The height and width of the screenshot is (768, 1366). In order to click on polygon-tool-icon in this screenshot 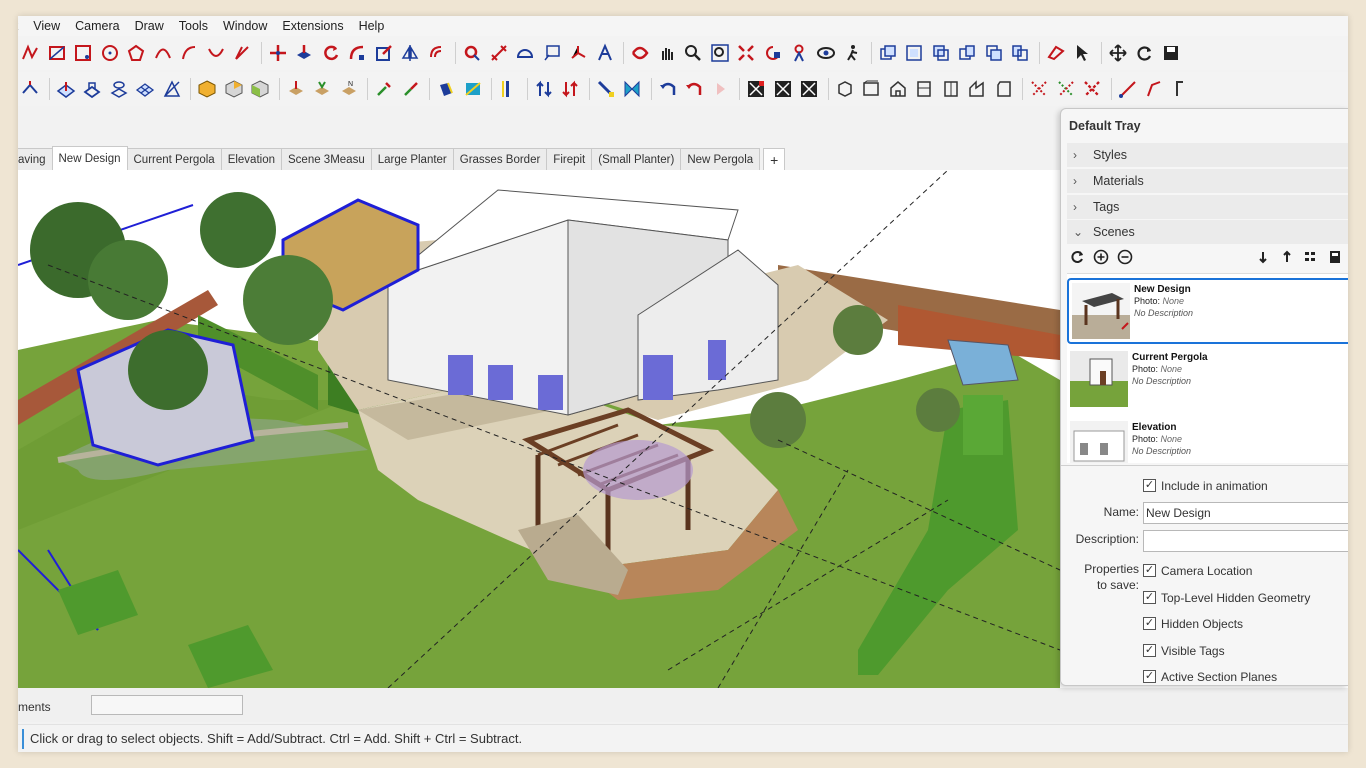, I will do `click(136, 53)`.